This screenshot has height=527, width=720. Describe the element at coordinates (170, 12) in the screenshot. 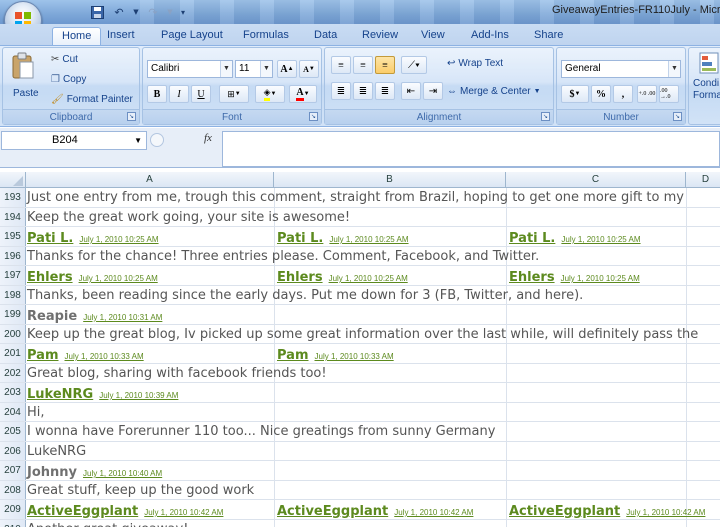

I see `redo-dropdown-icon: ▼` at that location.